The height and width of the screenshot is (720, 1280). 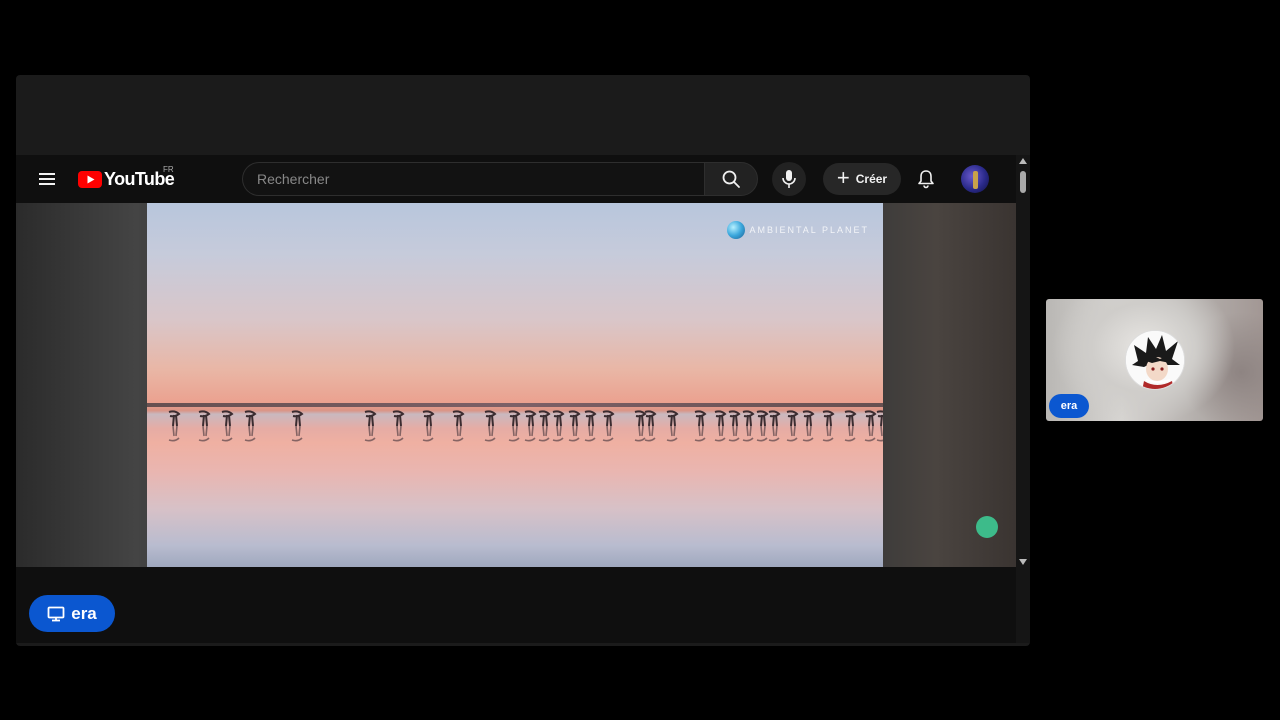 I want to click on search-input, so click(x=473, y=179).